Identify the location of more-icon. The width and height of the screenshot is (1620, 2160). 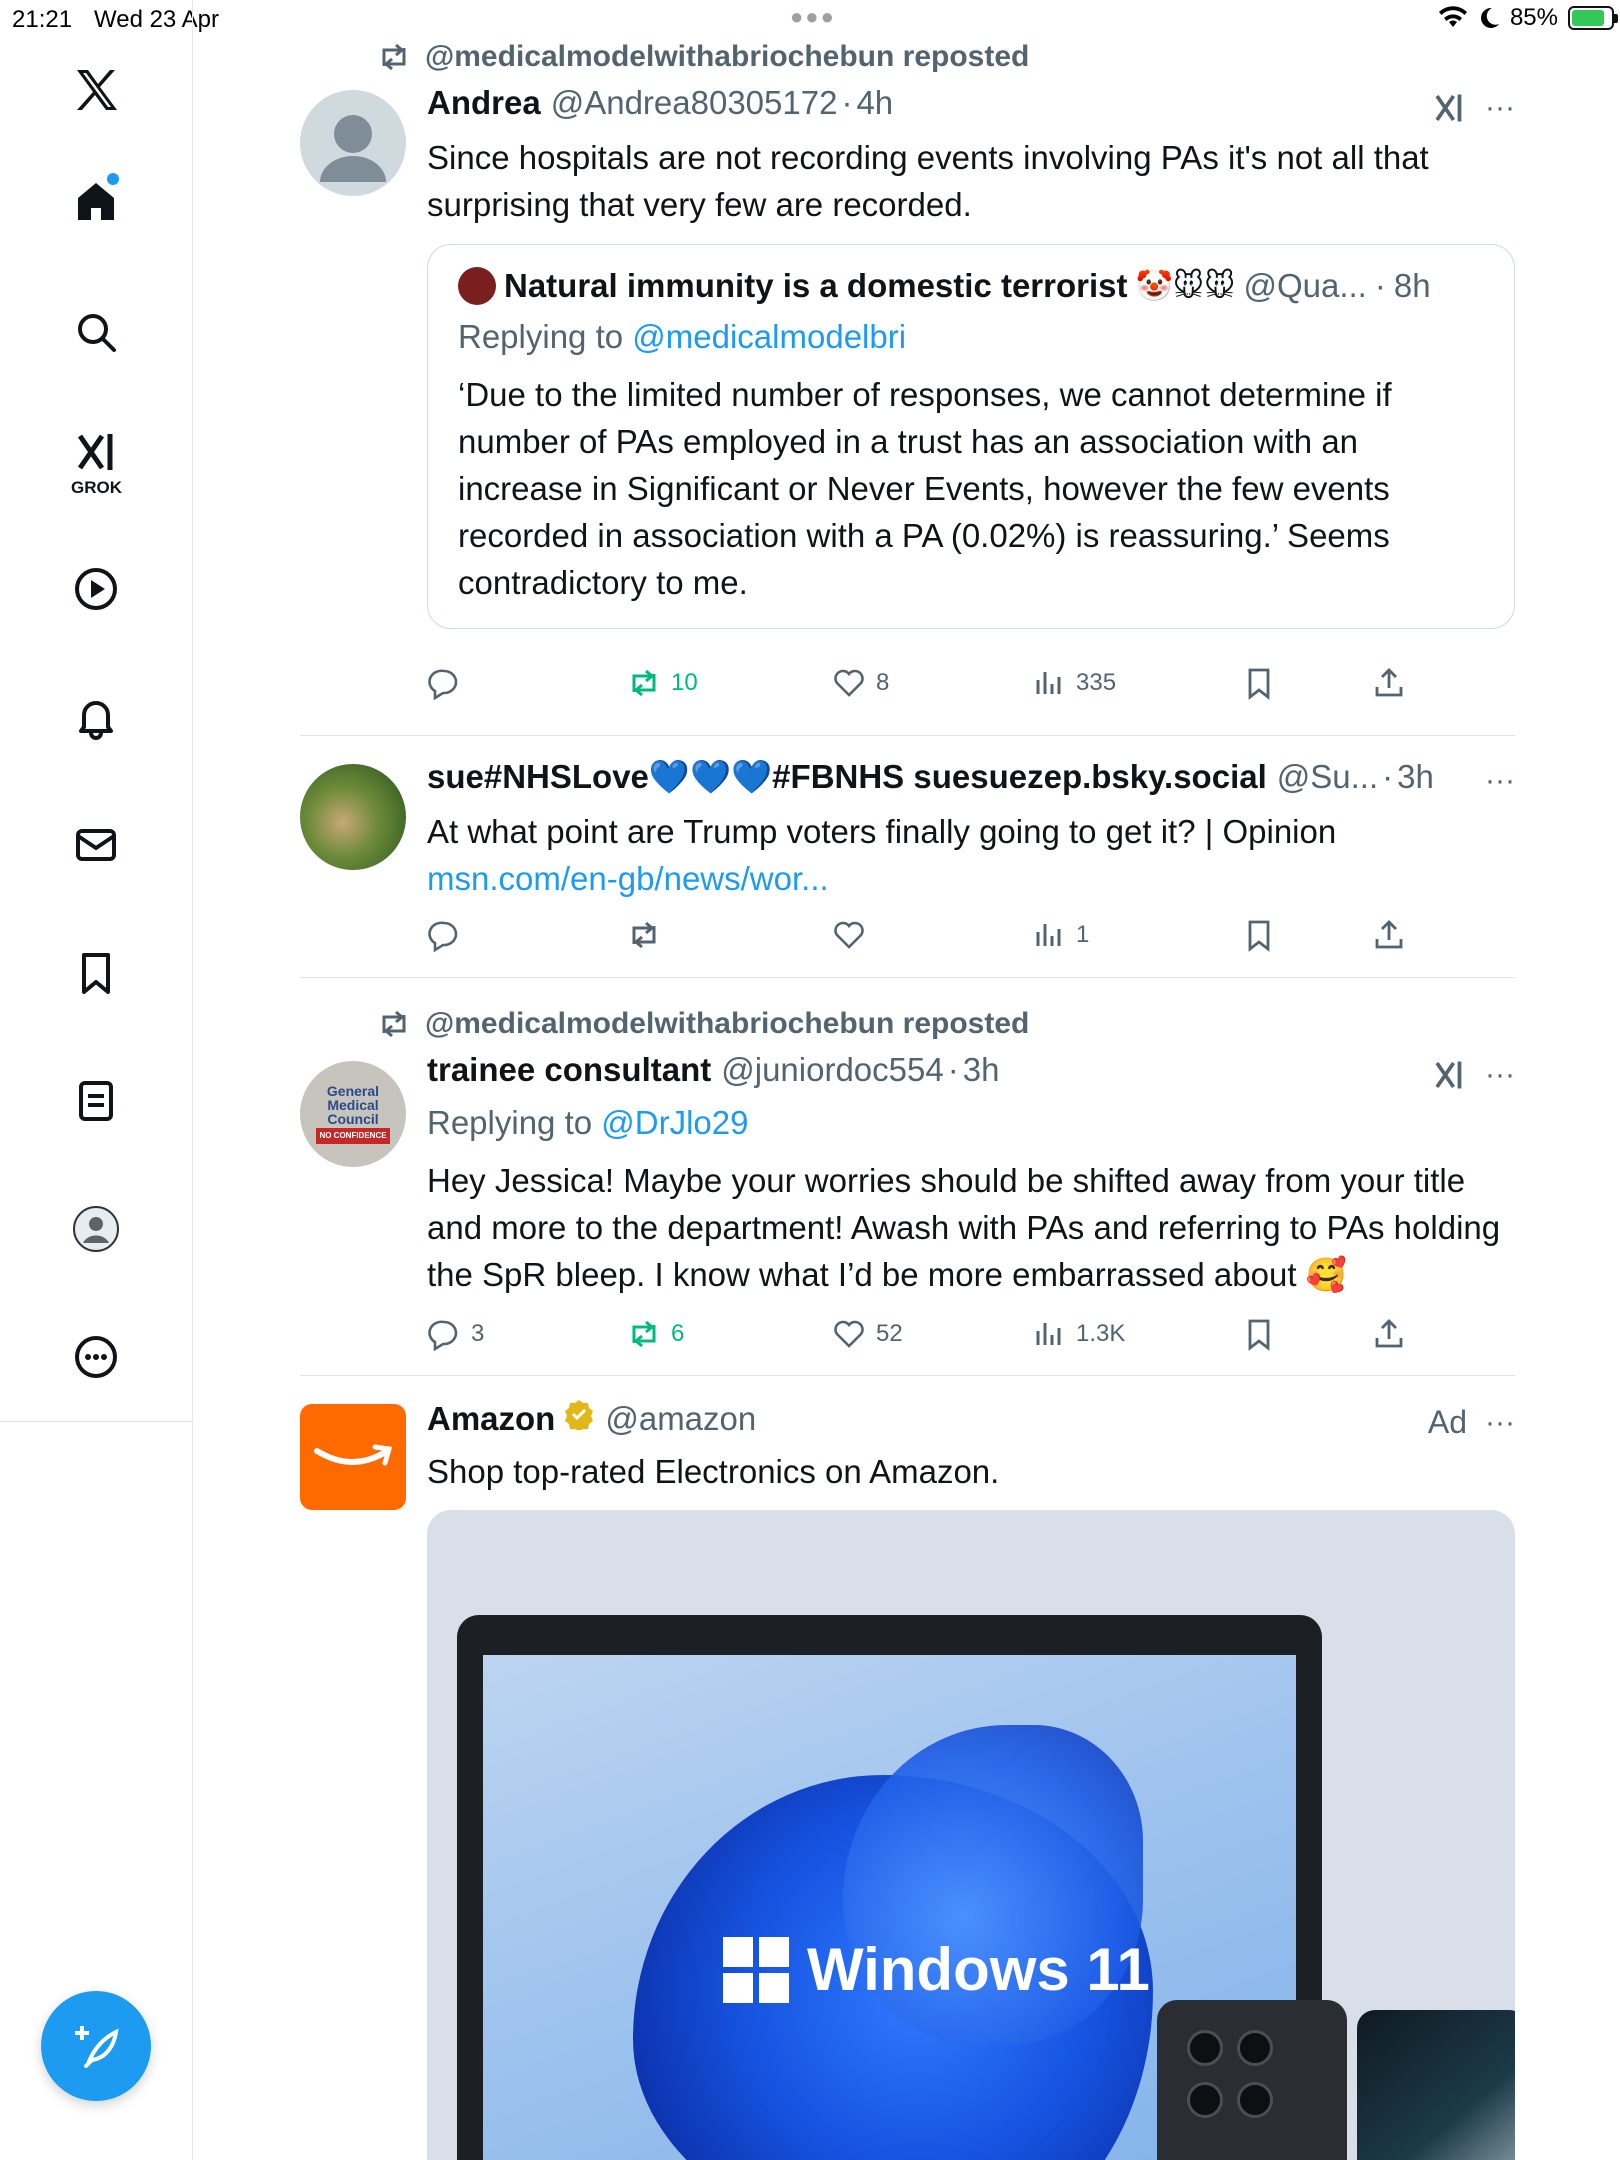
(96, 1357).